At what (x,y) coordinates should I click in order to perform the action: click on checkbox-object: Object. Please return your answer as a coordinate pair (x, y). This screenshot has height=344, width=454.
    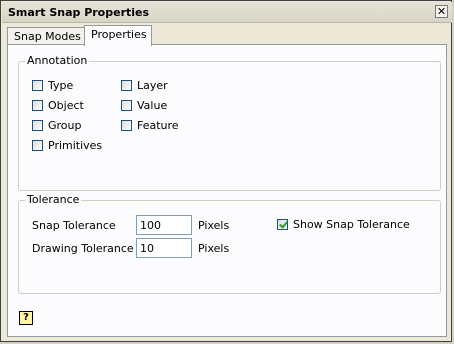
    Looking at the image, I should click on (58, 105).